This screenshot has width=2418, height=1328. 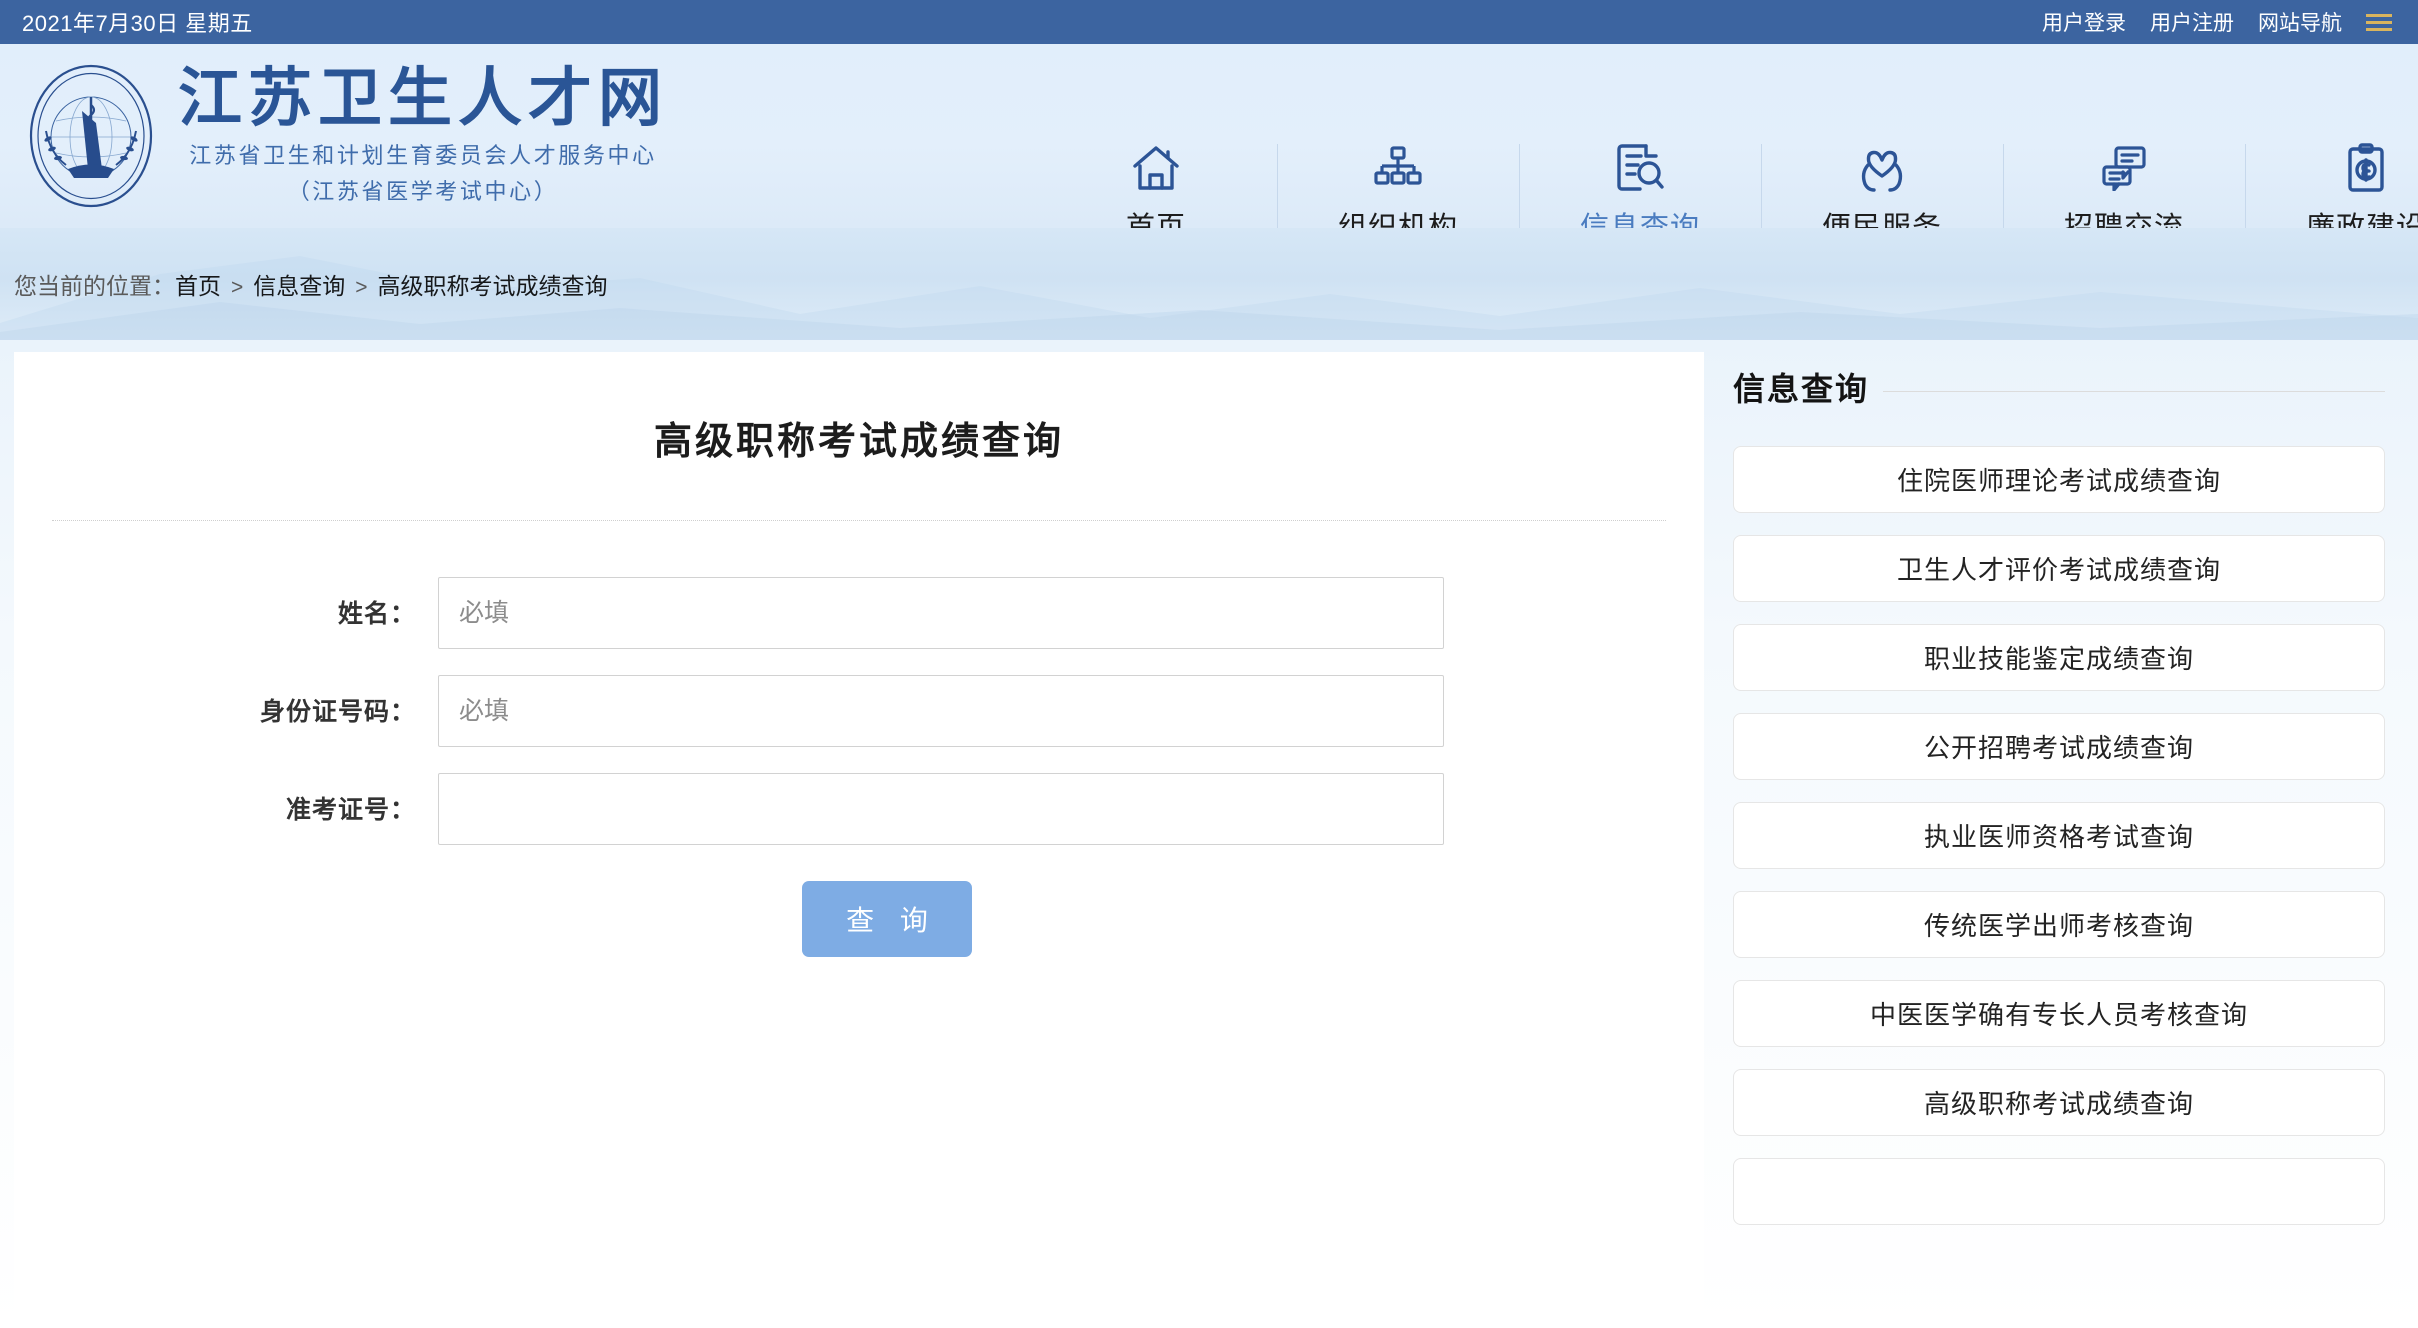 What do you see at coordinates (299, 284) in the screenshot?
I see `breadcrumb-item-info-query: 信息查询` at bounding box center [299, 284].